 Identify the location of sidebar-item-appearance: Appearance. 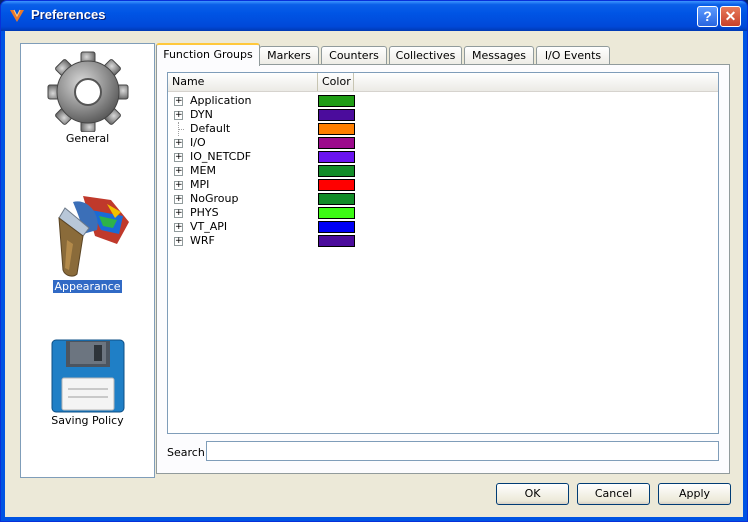
(87, 242).